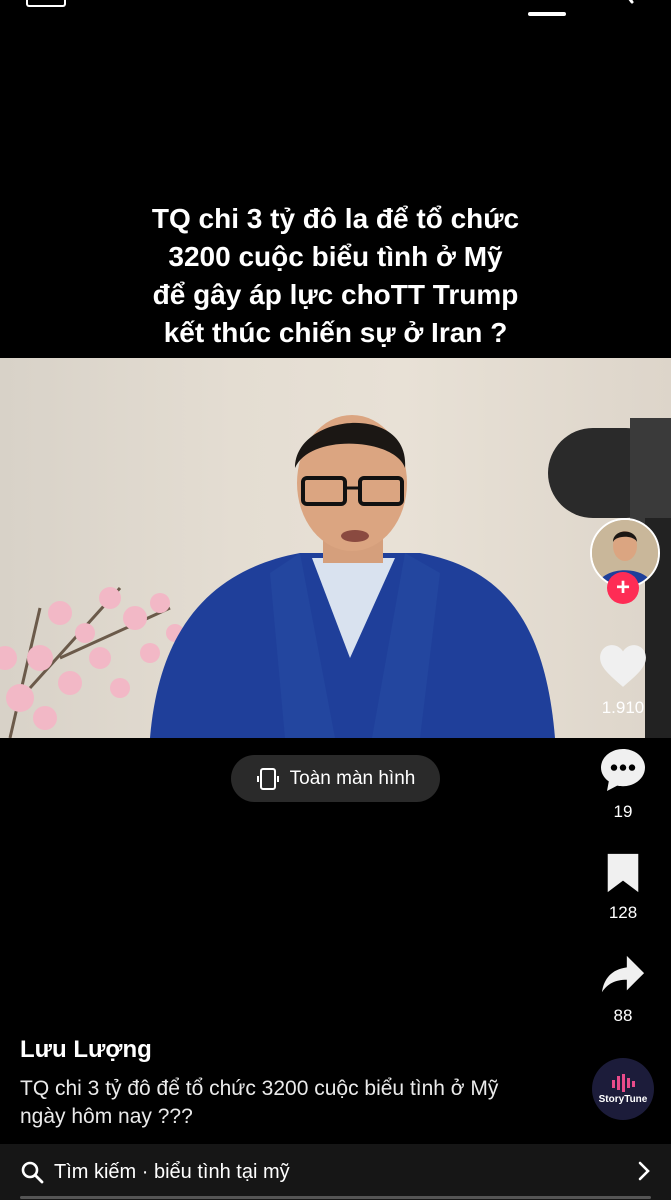 The image size is (671, 1200). I want to click on video-progress-bar, so click(335, 1197).